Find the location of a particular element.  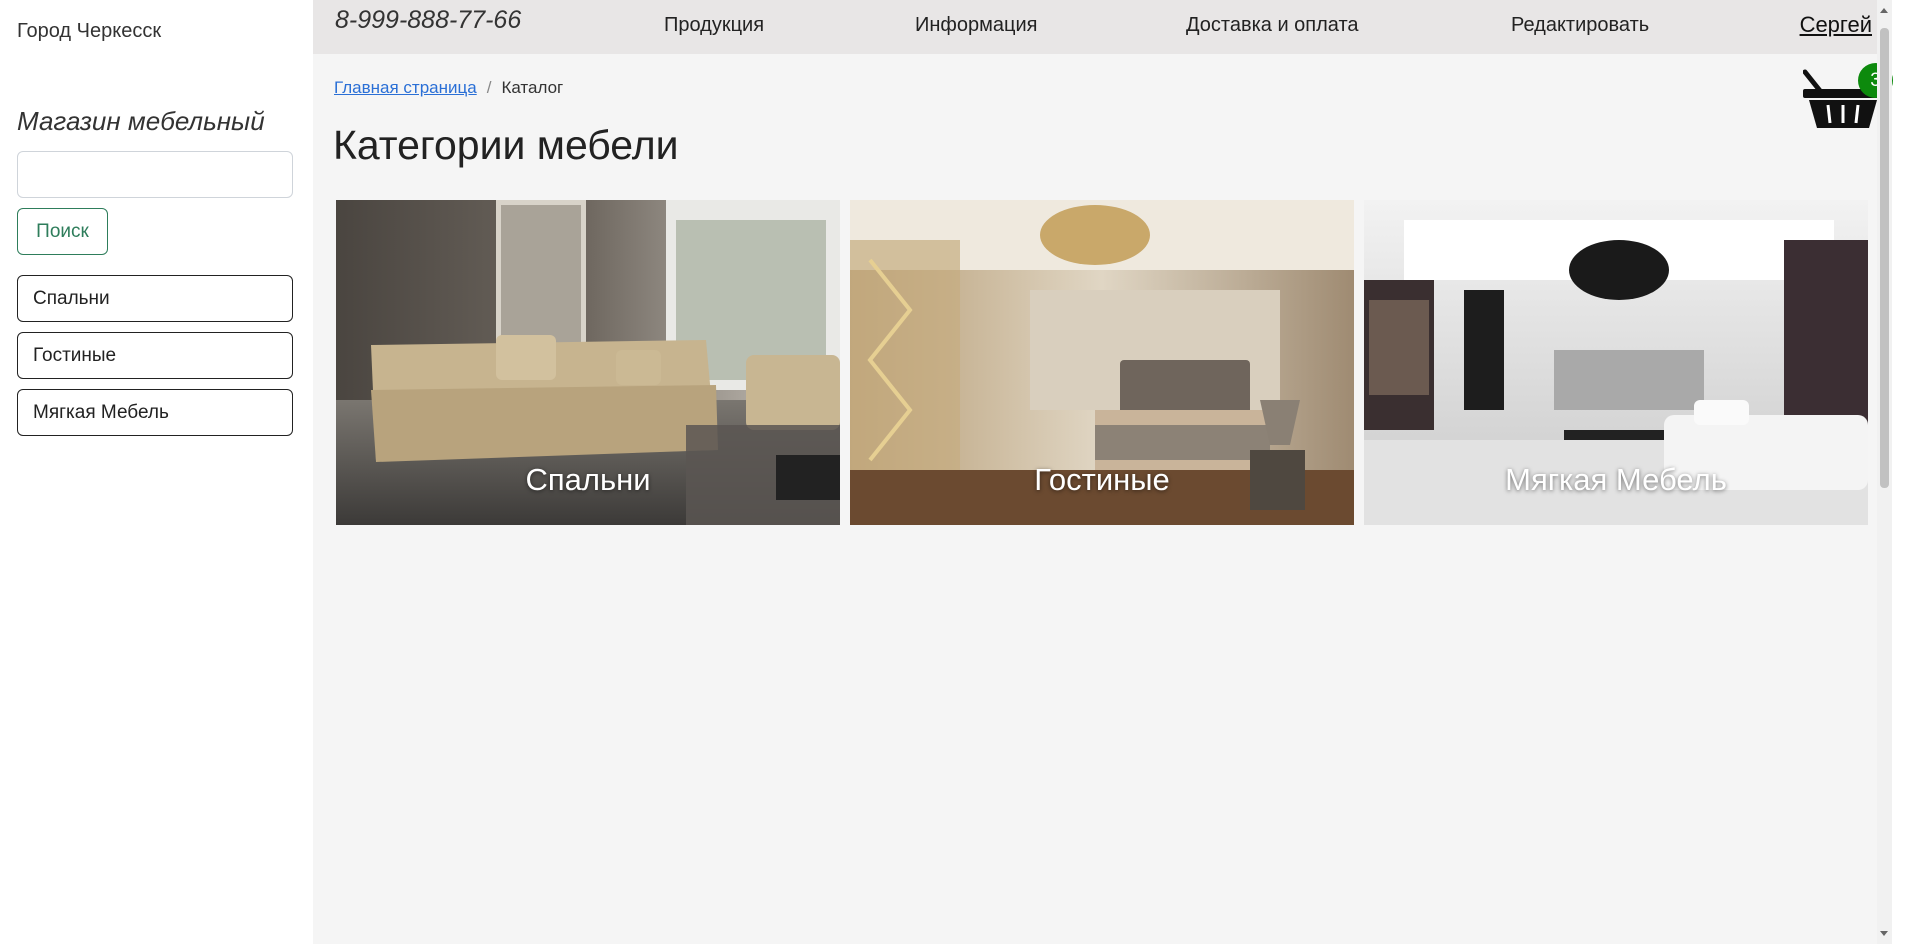

breadcrumb: Главная страница / Каталог is located at coordinates (448, 88).